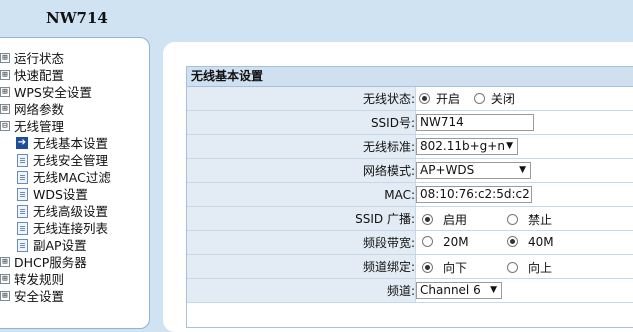 Image resolution: width=633 pixels, height=332 pixels. What do you see at coordinates (75, 92) in the screenshot?
I see `nav-item-wps: ⊞ WPS安全设置` at bounding box center [75, 92].